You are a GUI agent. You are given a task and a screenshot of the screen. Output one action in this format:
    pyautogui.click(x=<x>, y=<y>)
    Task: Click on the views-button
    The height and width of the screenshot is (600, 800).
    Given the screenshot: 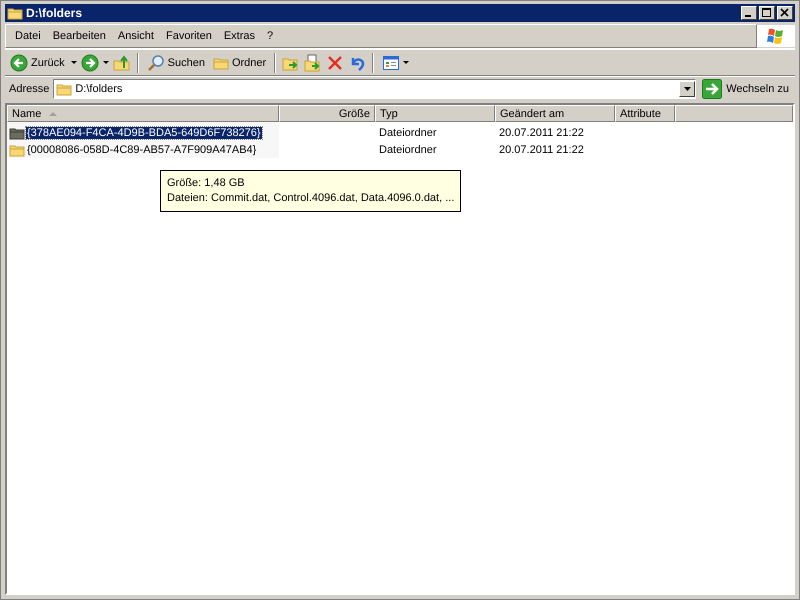 What is the action you would take?
    pyautogui.click(x=396, y=63)
    